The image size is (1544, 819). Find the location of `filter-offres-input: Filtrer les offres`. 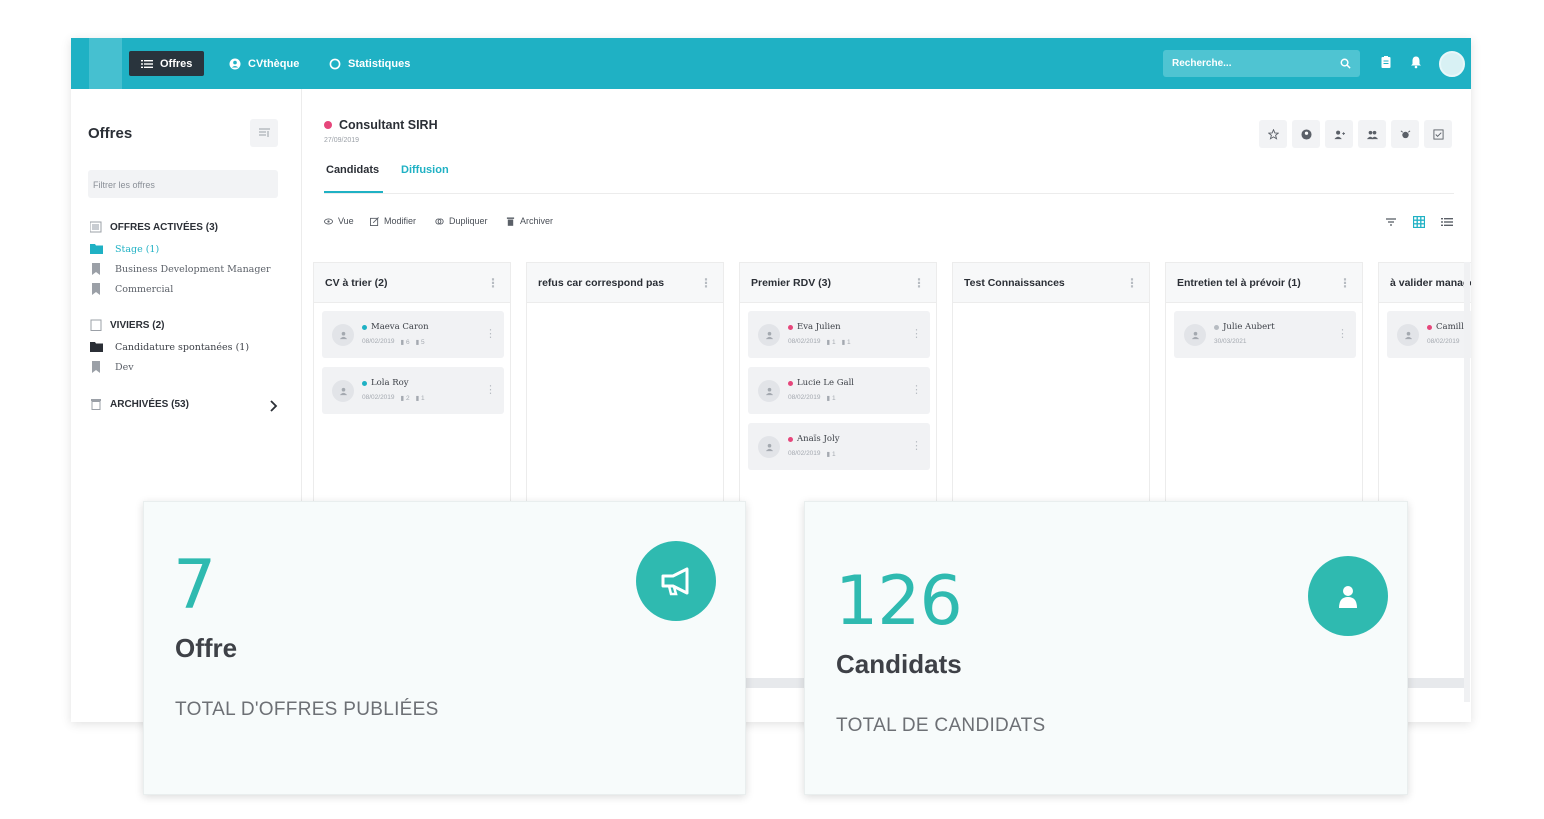

filter-offres-input: Filtrer les offres is located at coordinates (183, 184).